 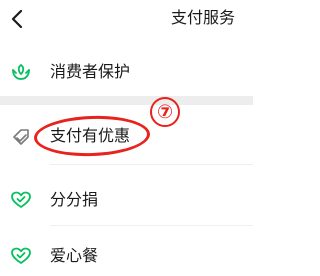 What do you see at coordinates (126, 200) in the screenshot?
I see `menu-item-fenfen-donation: 分分捐` at bounding box center [126, 200].